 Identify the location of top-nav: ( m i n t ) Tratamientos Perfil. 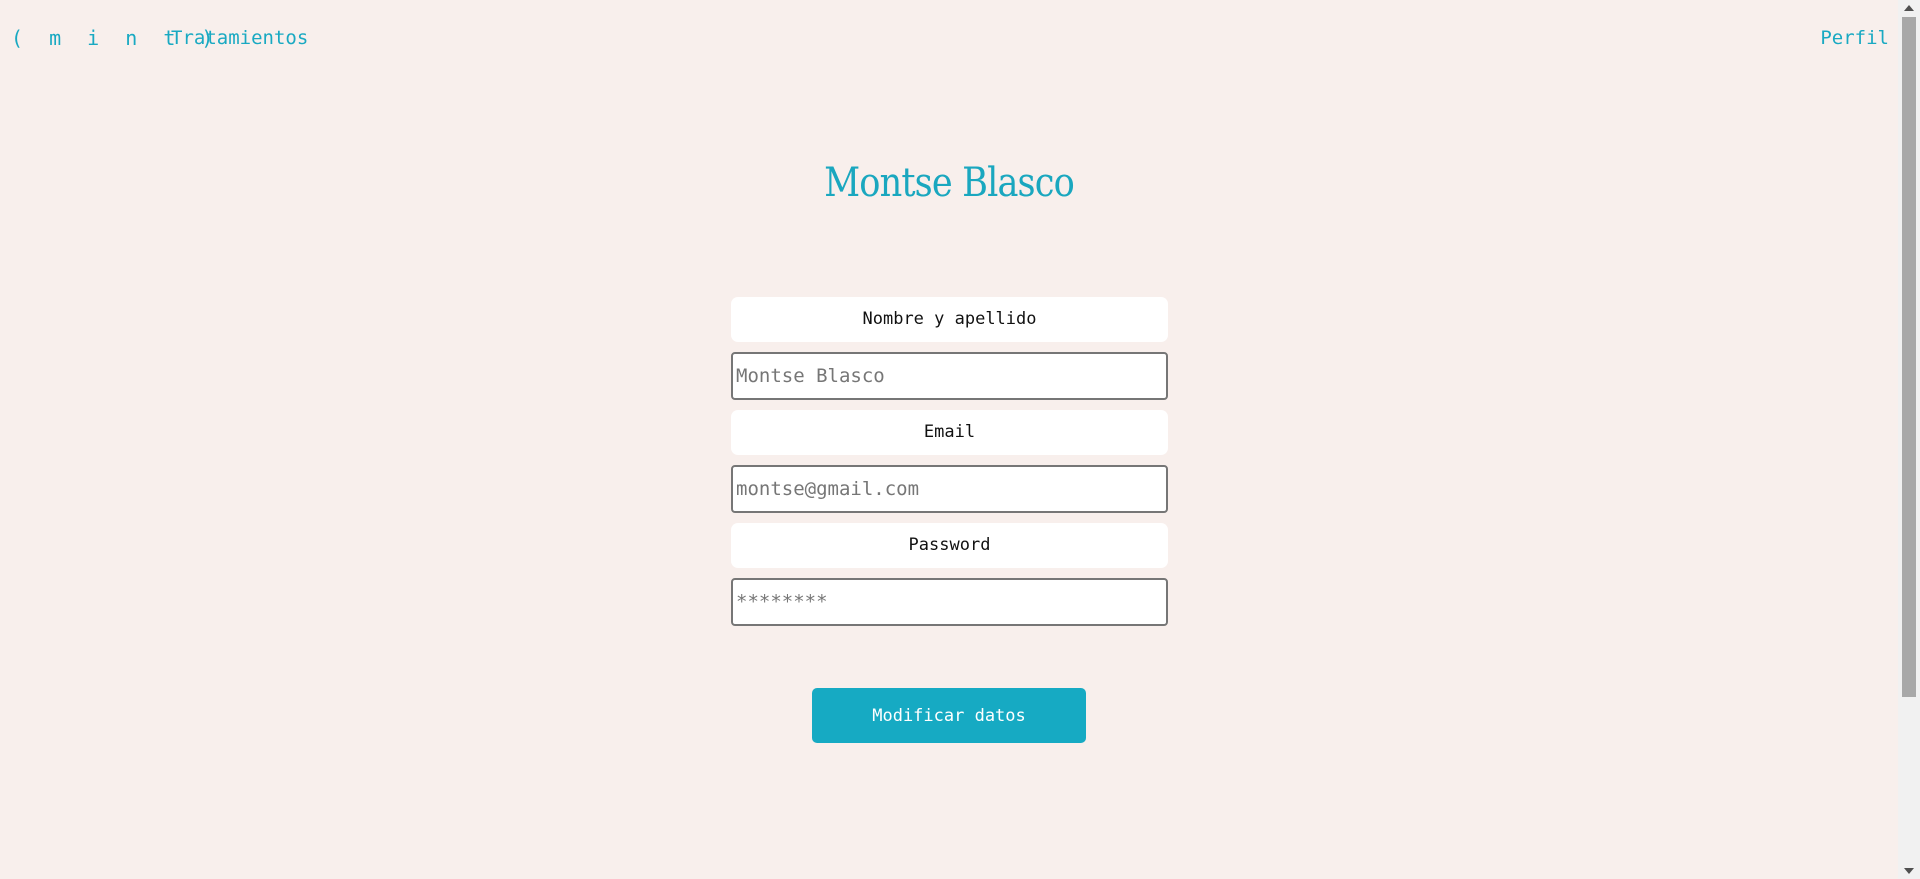
(949, 38).